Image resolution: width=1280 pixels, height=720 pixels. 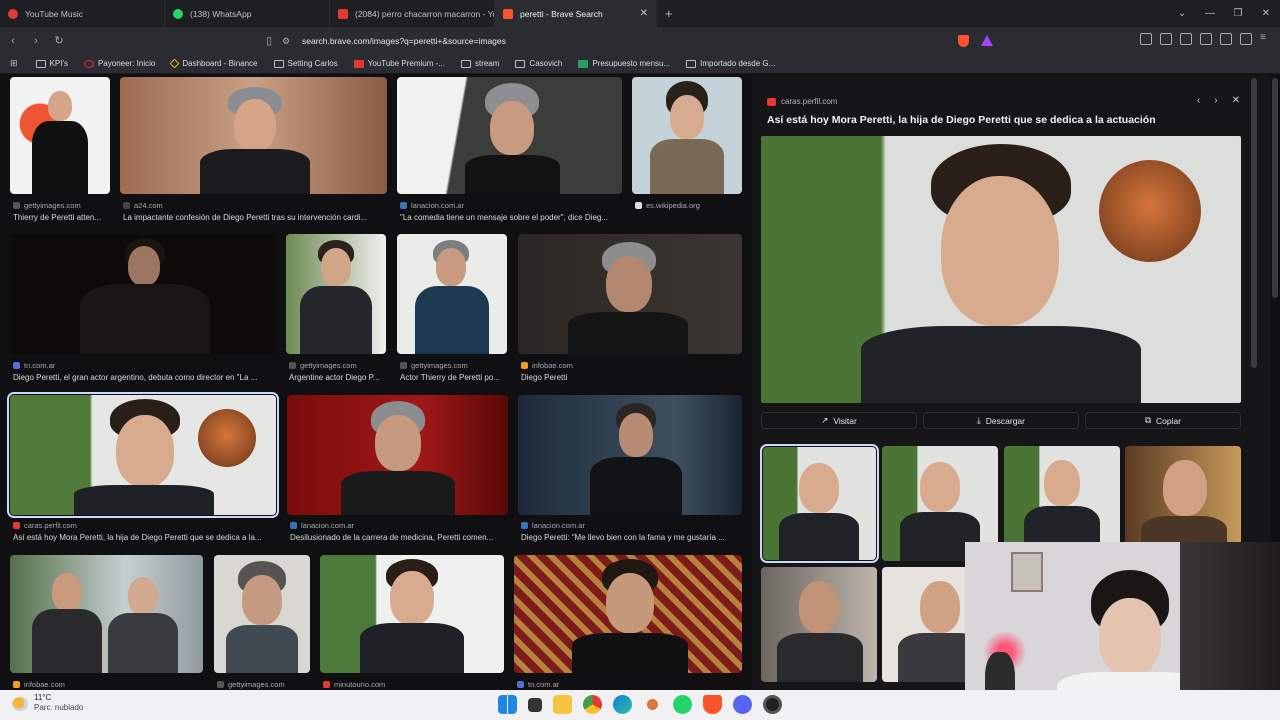 What do you see at coordinates (14, 63) in the screenshot?
I see `apps-icon: ⊞` at bounding box center [14, 63].